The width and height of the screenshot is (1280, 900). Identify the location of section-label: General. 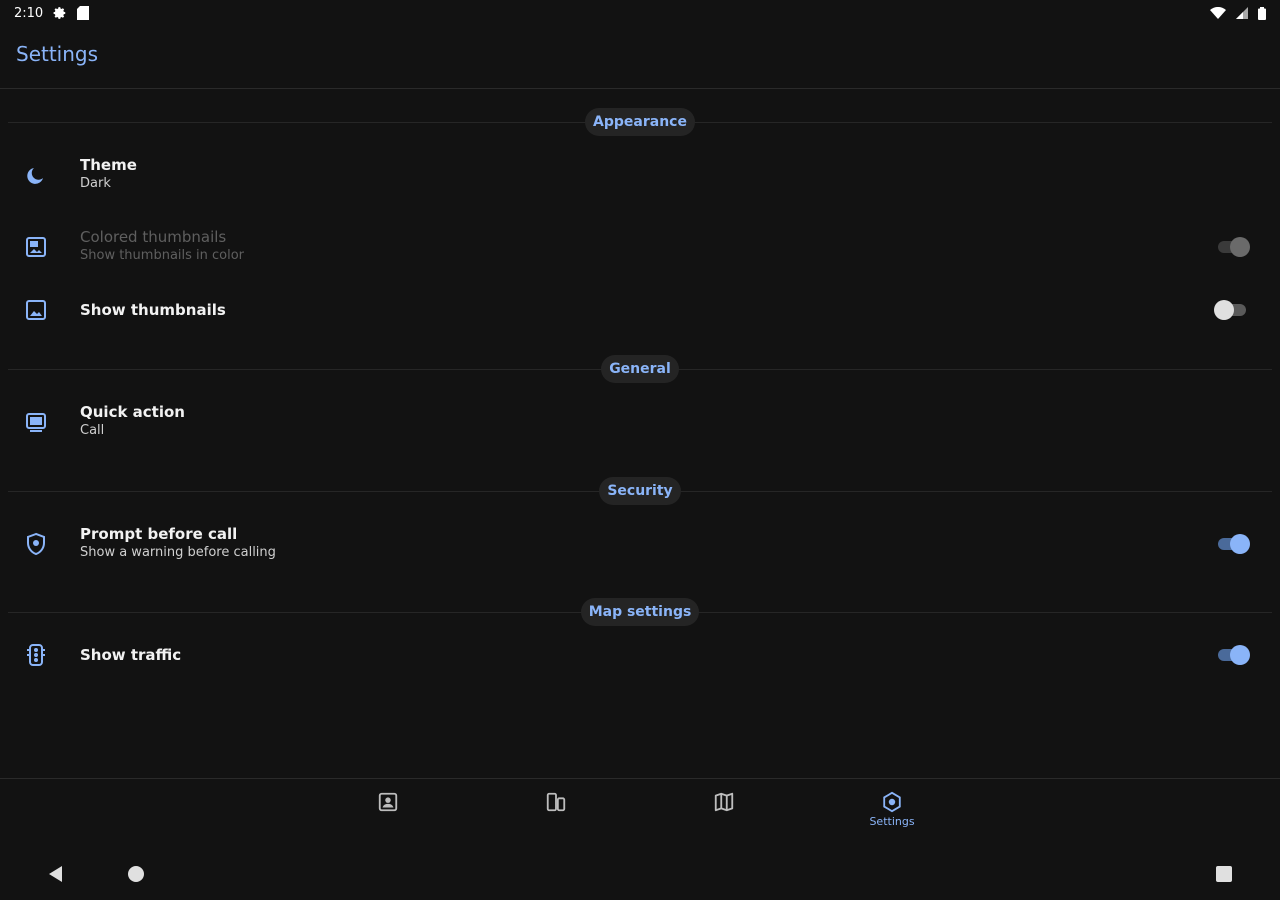
(640, 369).